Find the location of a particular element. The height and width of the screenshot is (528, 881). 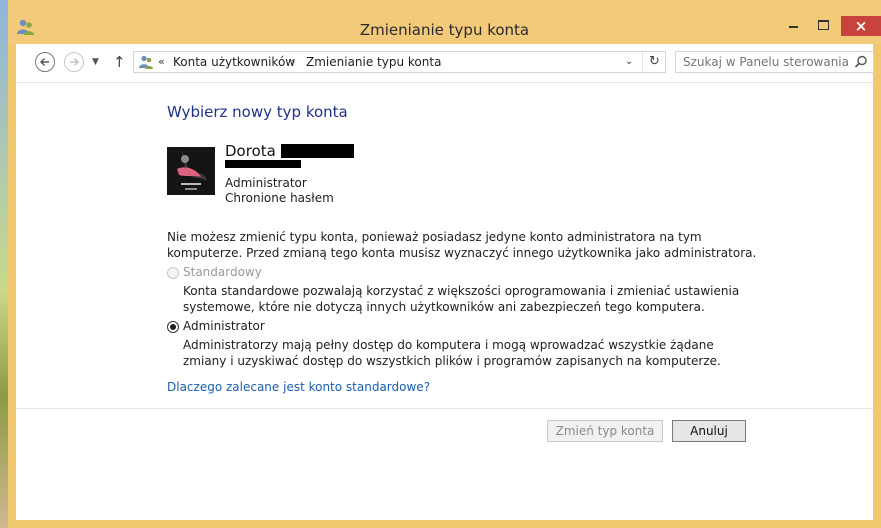

arrow-right-icon is located at coordinates (74, 62).